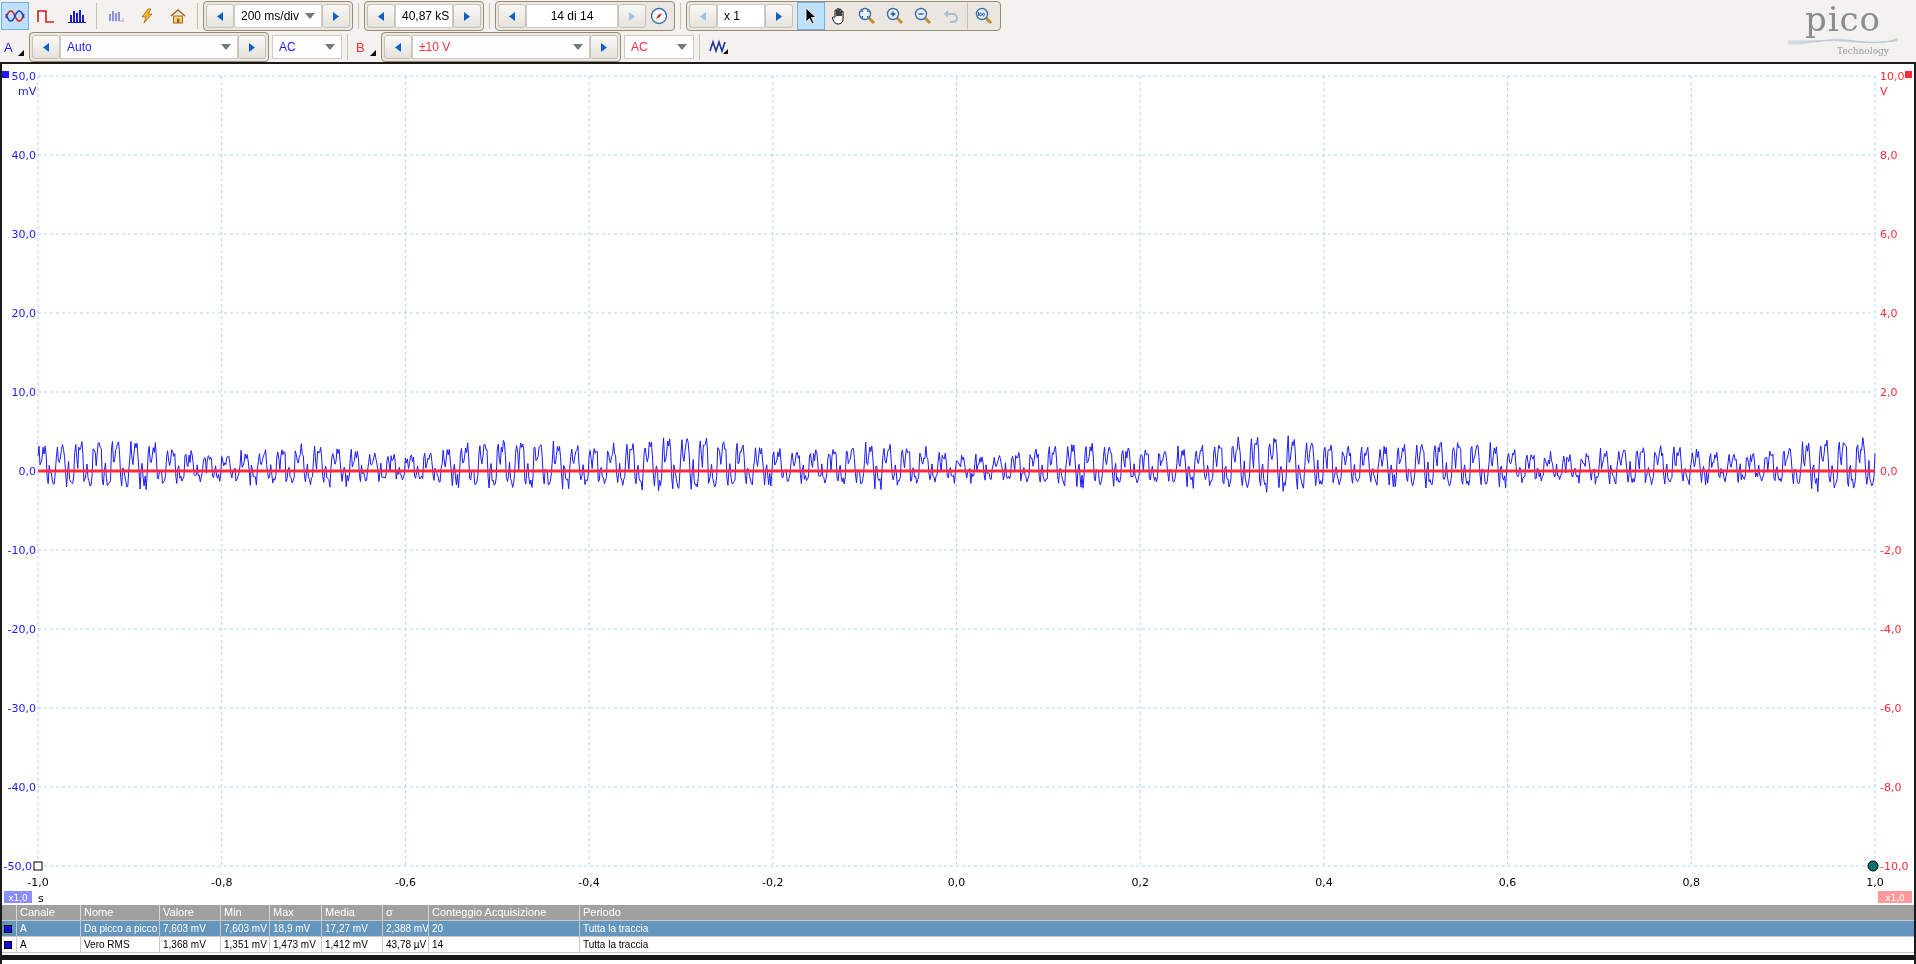  I want to click on table-cell: Vero RMS, so click(119, 944).